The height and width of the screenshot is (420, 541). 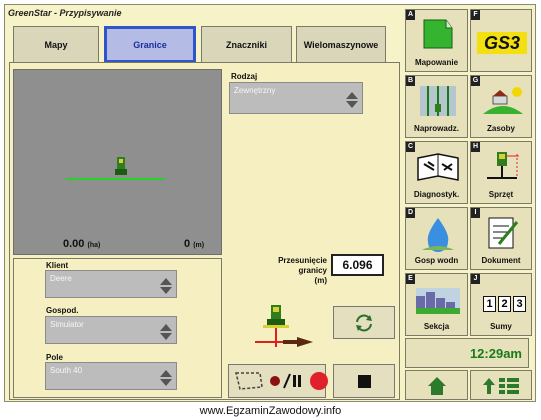 What do you see at coordinates (475, 147) in the screenshot?
I see `softkey-letter: H` at bounding box center [475, 147].